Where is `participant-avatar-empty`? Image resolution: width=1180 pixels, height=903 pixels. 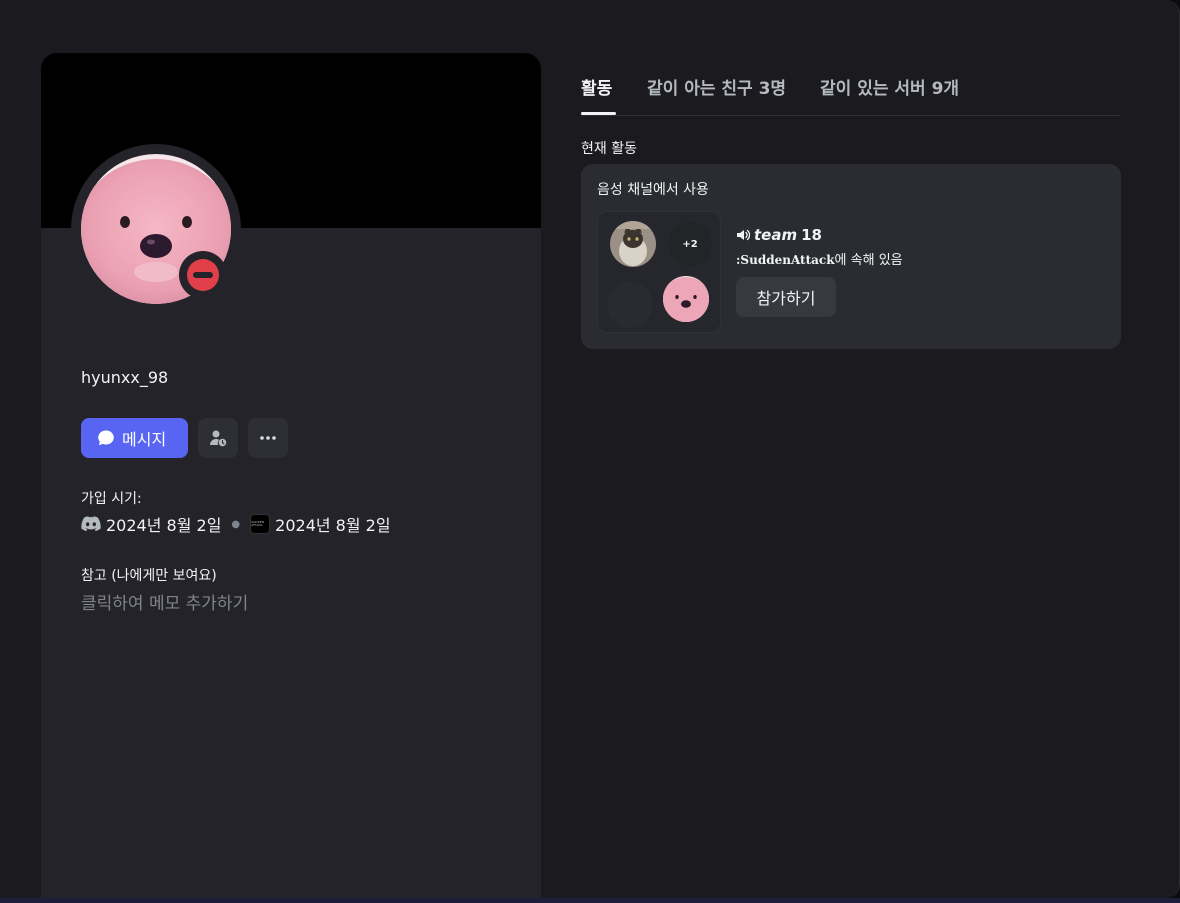 participant-avatar-empty is located at coordinates (630, 305).